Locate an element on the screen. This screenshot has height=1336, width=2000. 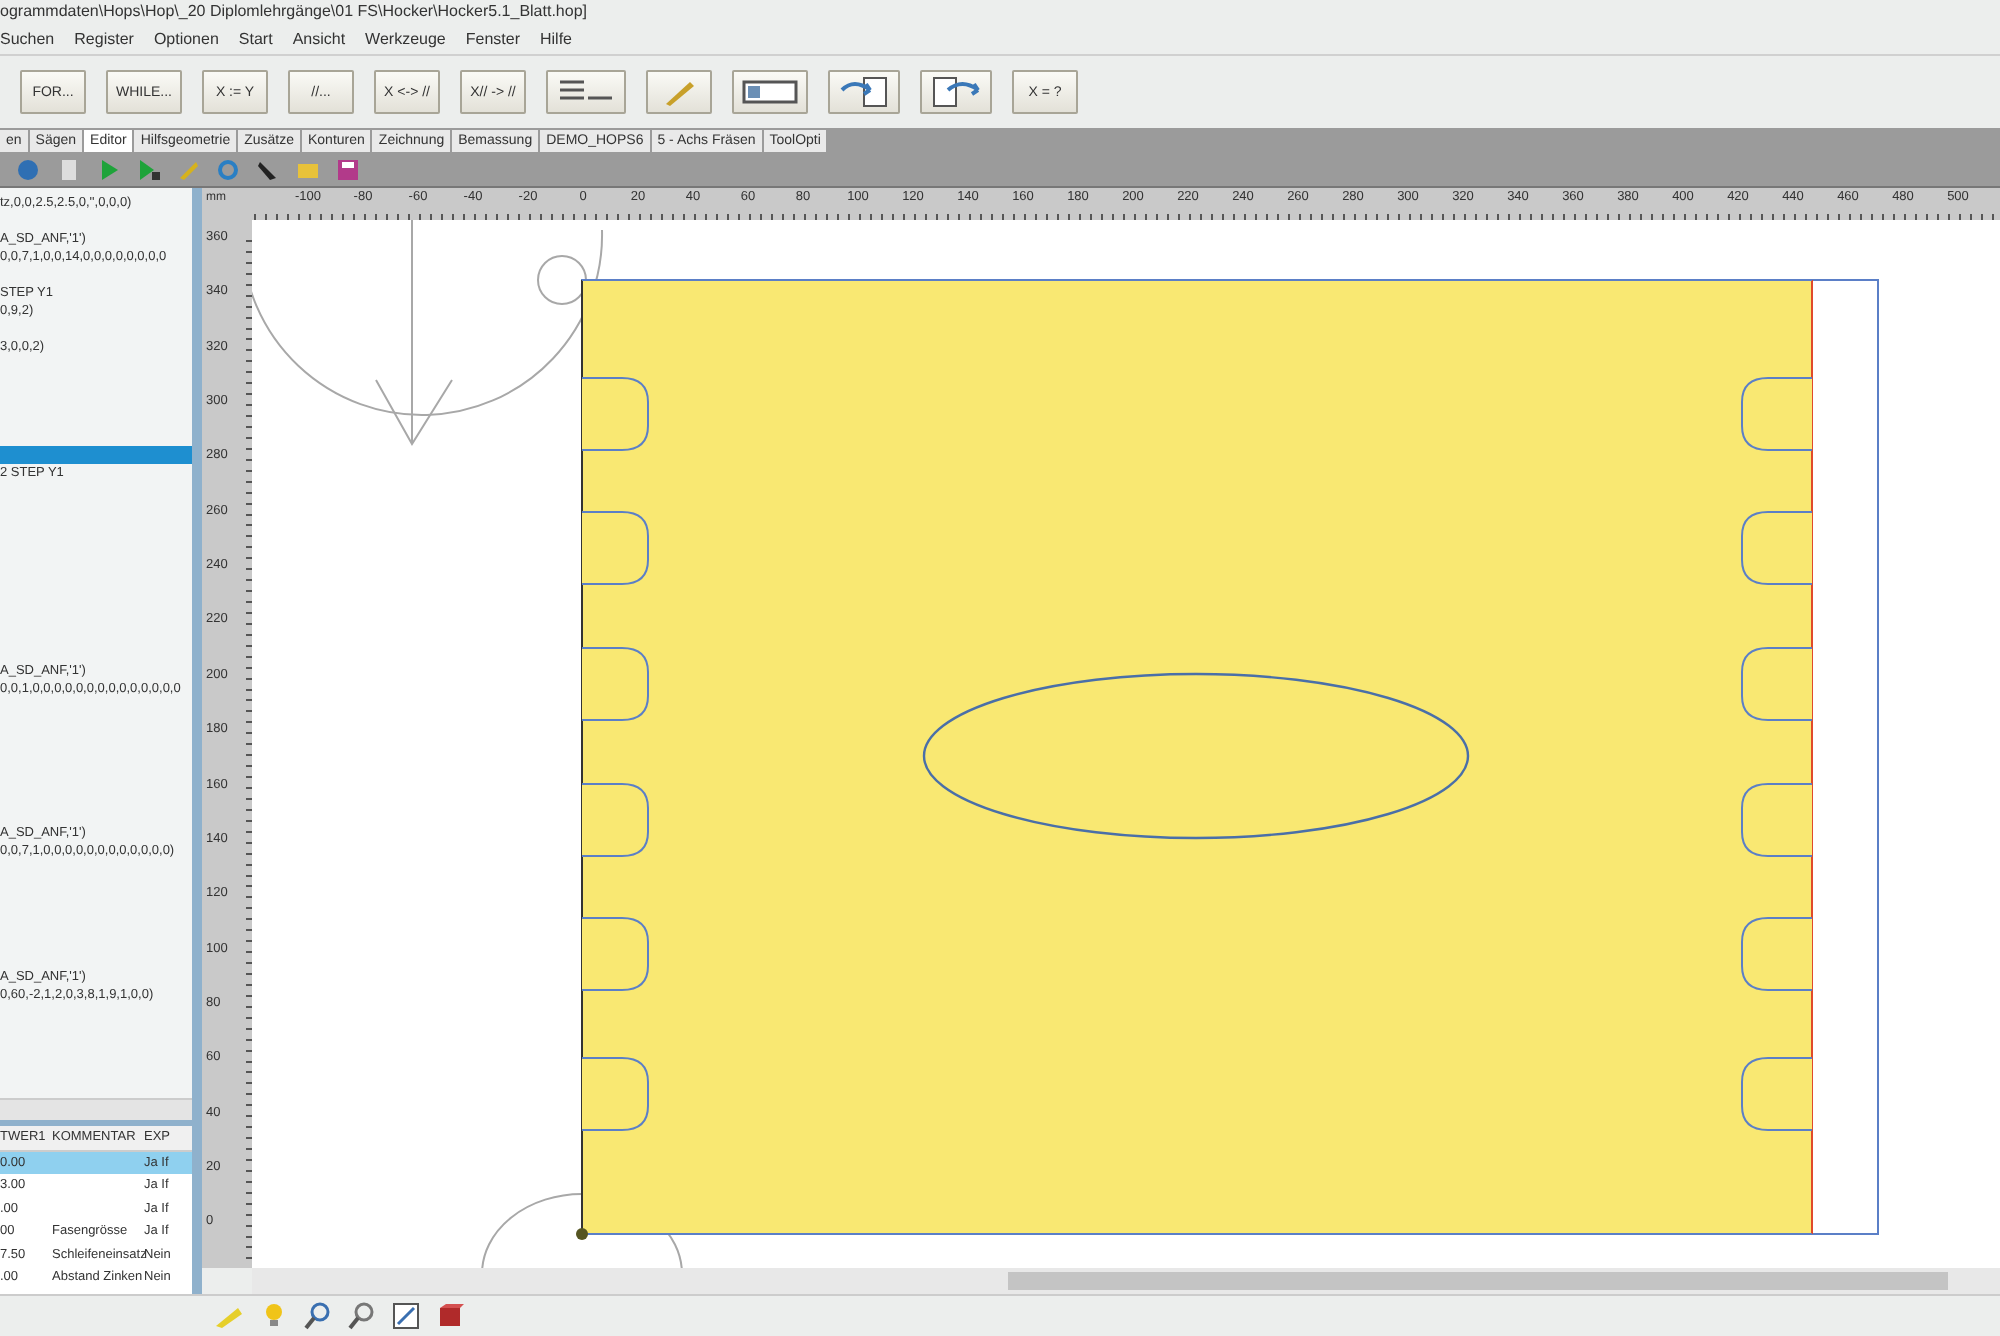
menu-item: Werkzeuge is located at coordinates (405, 38).